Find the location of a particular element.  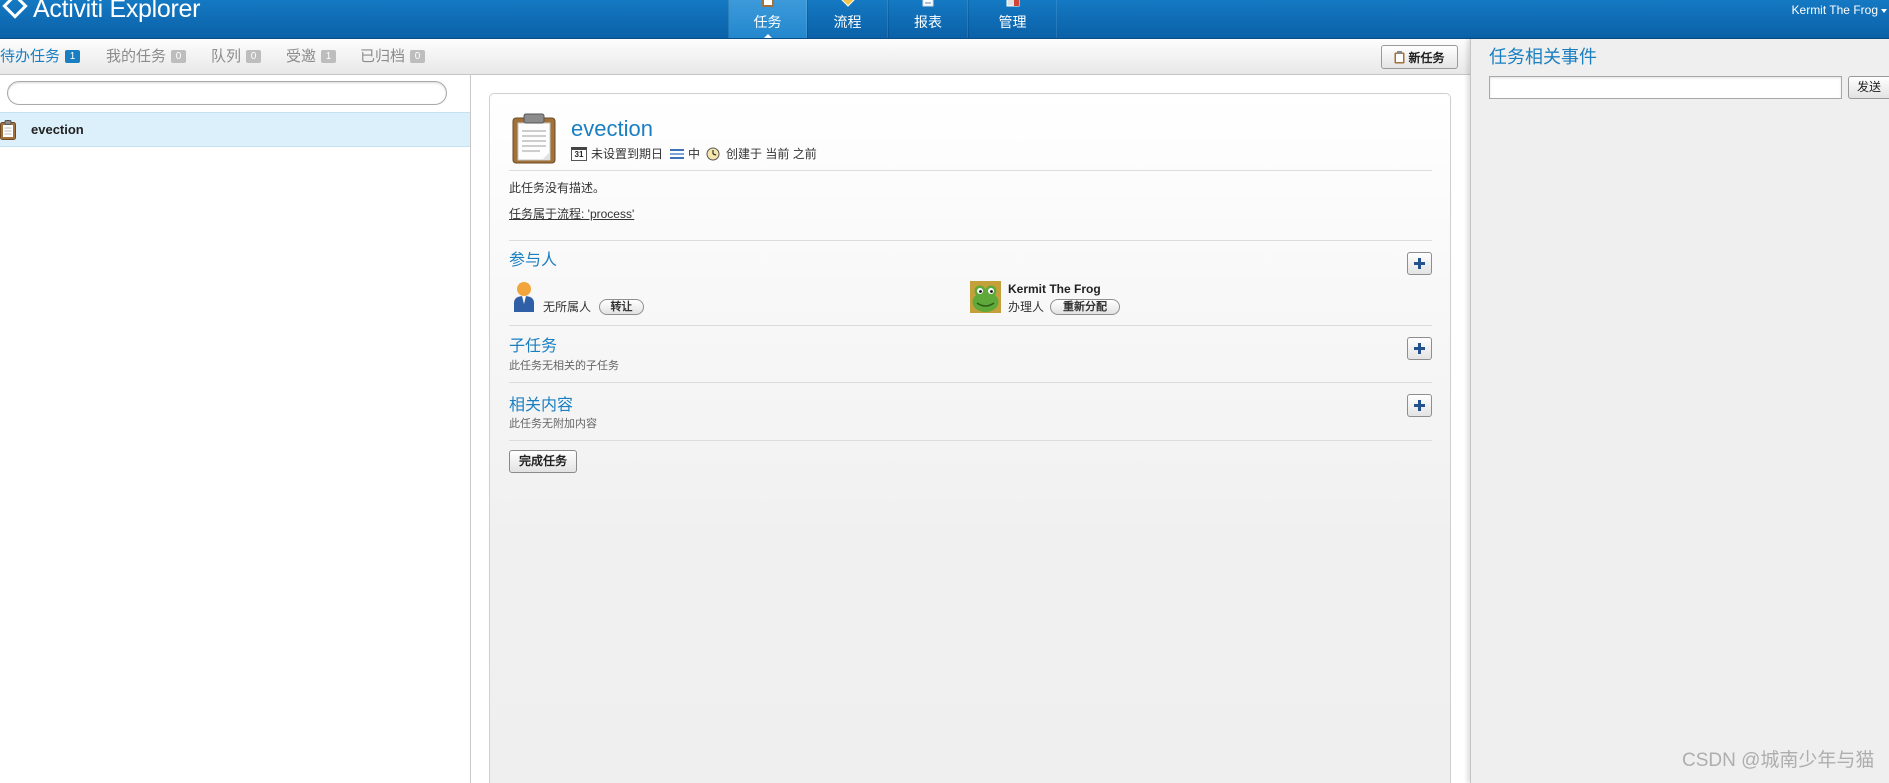

logo-diamond-icon is located at coordinates (15, 9).